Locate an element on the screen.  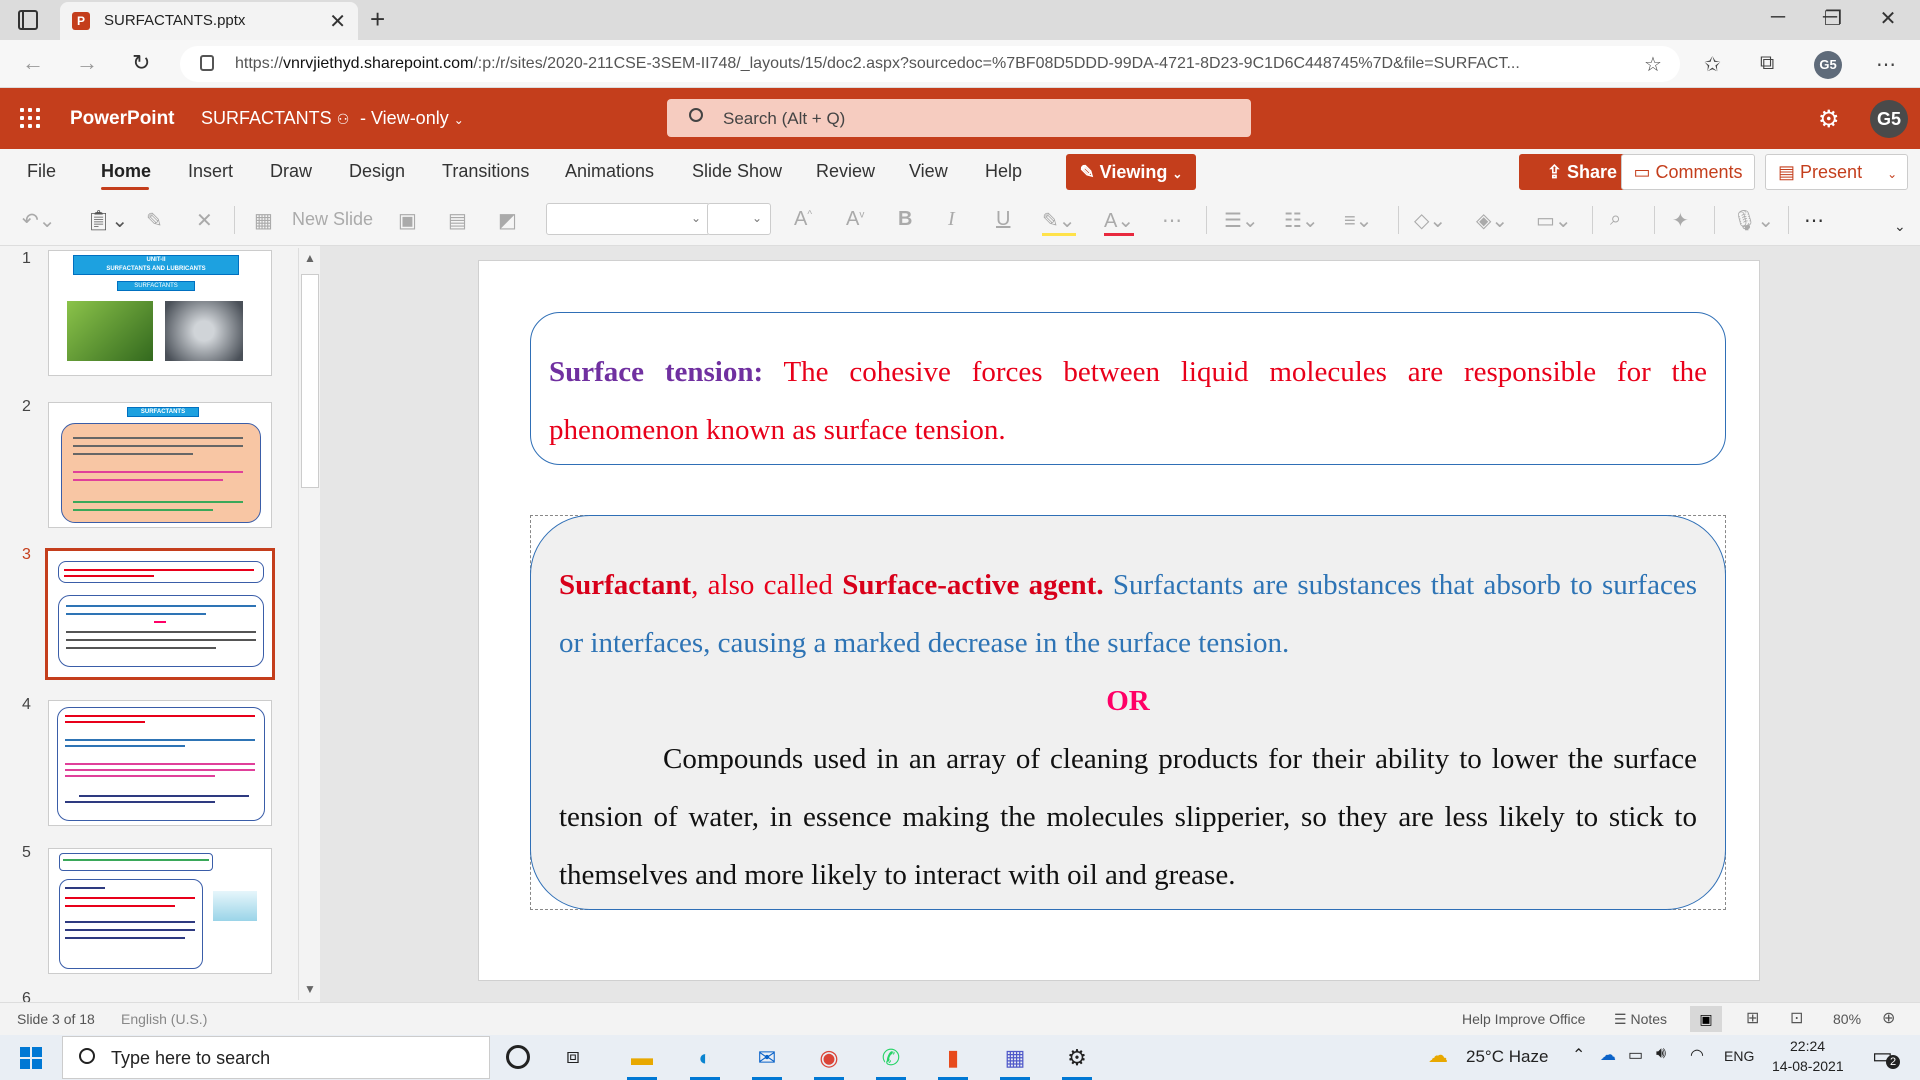
whatsapp-icon: ✆ is located at coordinates (891, 1059).